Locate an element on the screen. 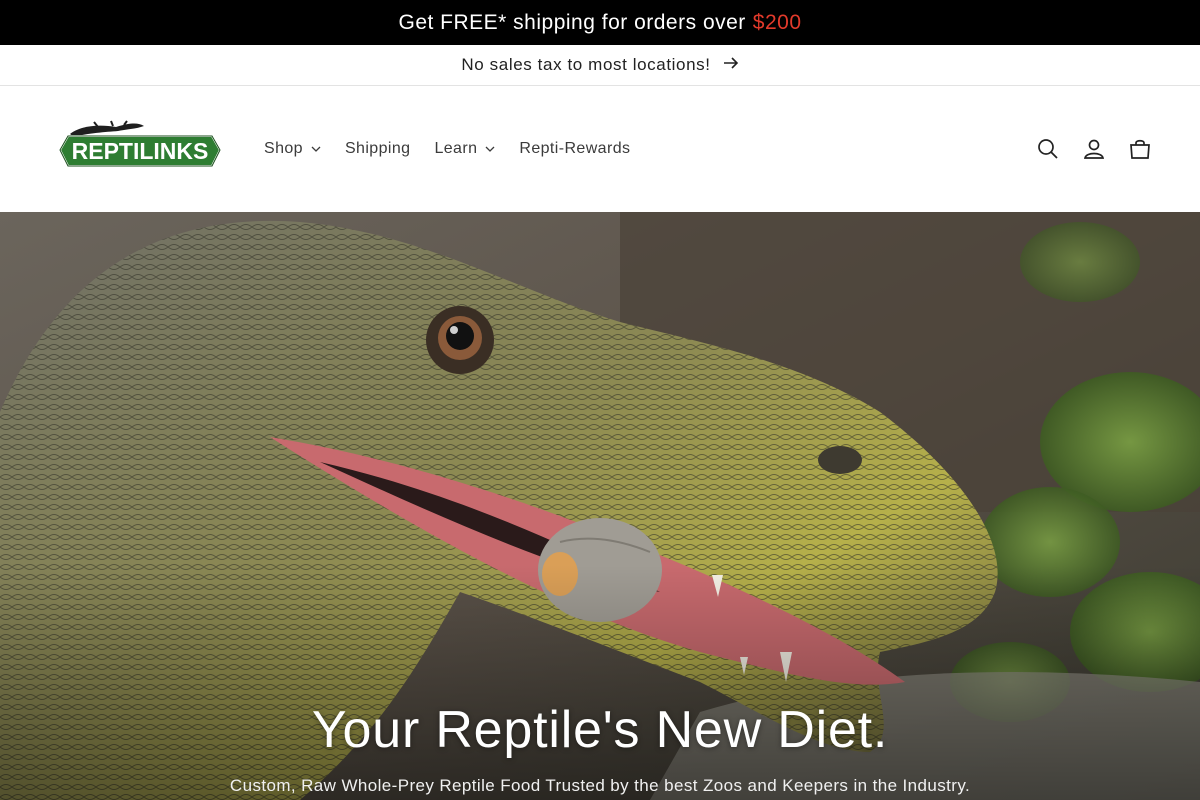 Image resolution: width=1200 pixels, height=800 pixels. search-icon is located at coordinates (1048, 149).